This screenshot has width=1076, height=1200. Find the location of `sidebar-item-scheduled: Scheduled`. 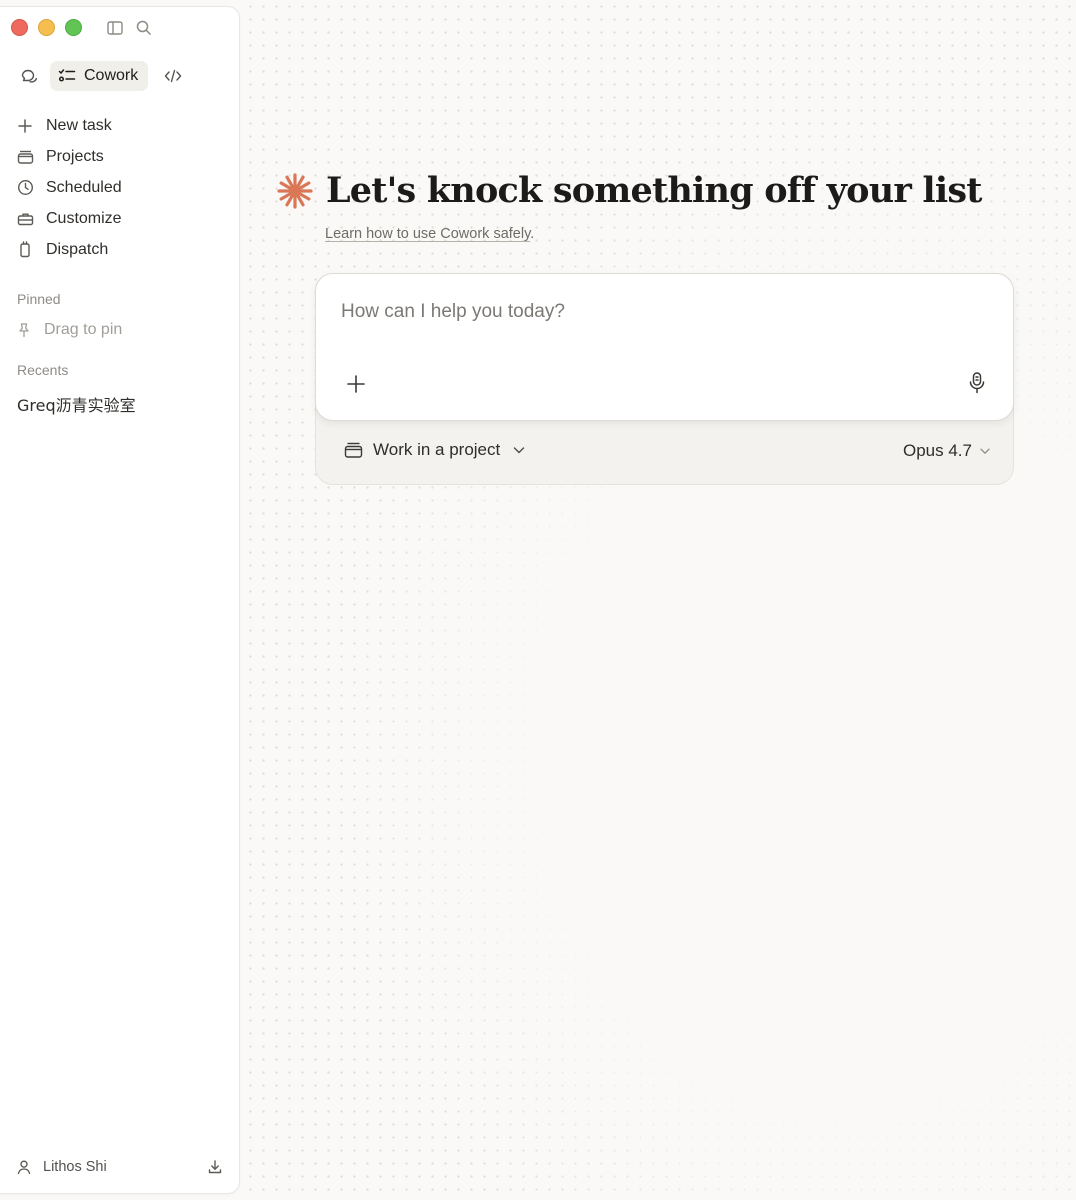

sidebar-item-scheduled: Scheduled is located at coordinates (122, 187).